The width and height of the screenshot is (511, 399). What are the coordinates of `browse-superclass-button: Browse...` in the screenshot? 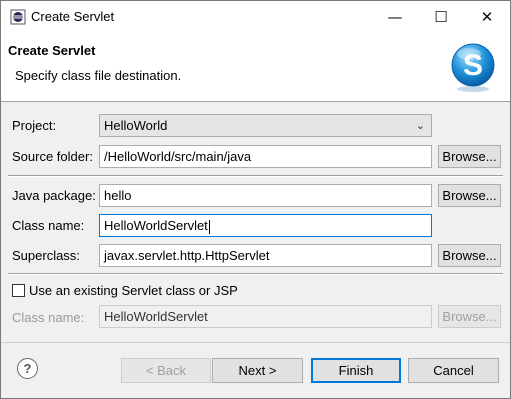 It's located at (469, 255).